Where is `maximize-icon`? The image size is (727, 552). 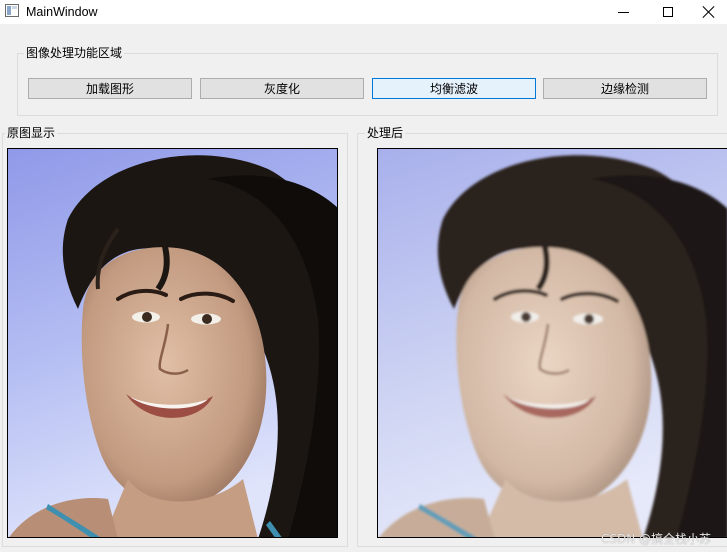 maximize-icon is located at coordinates (668, 12).